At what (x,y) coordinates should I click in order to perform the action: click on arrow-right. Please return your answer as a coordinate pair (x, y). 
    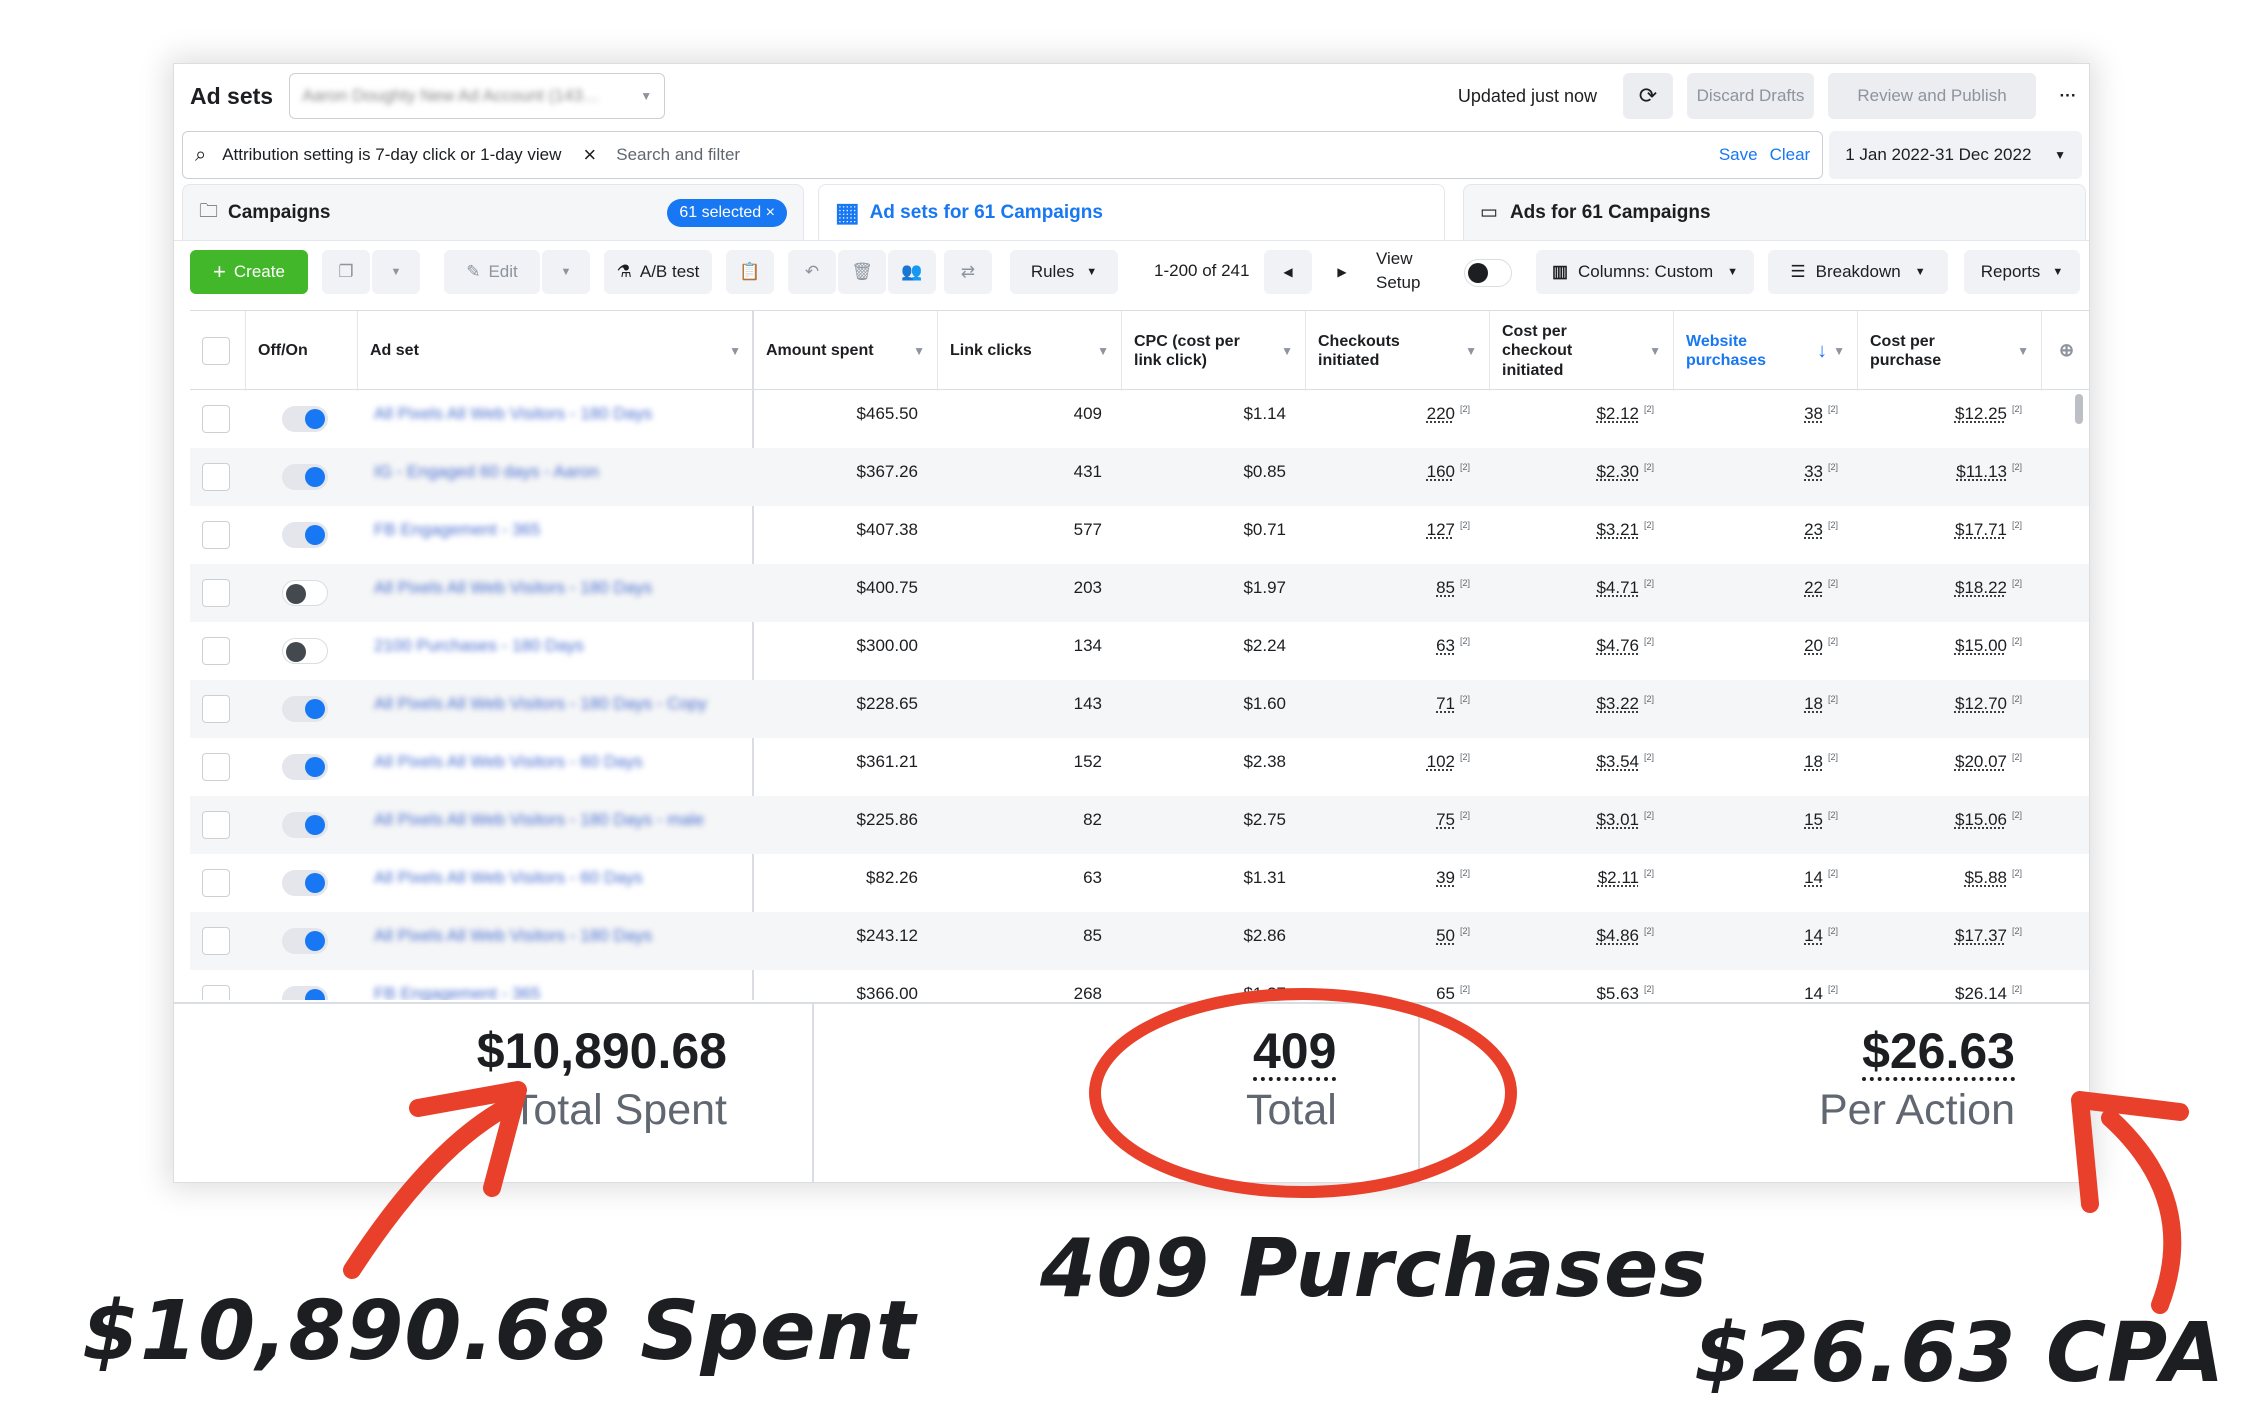
    Looking at the image, I should click on (2141, 1211).